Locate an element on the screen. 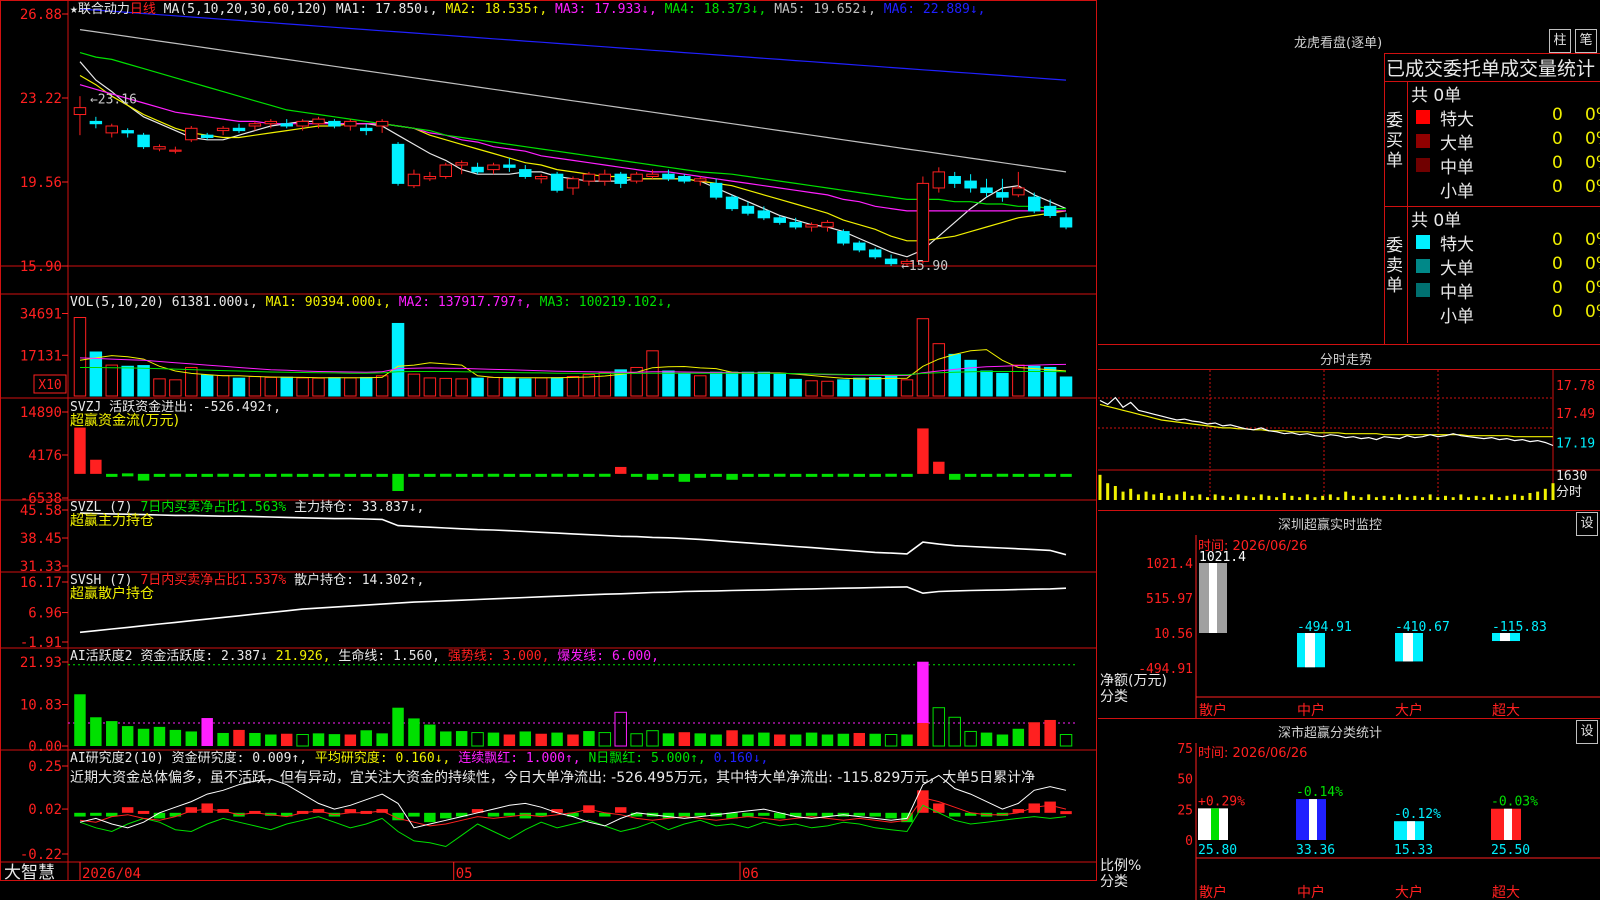 The image size is (1600, 900). realtime-settings-button: 设 is located at coordinates (1587, 524).